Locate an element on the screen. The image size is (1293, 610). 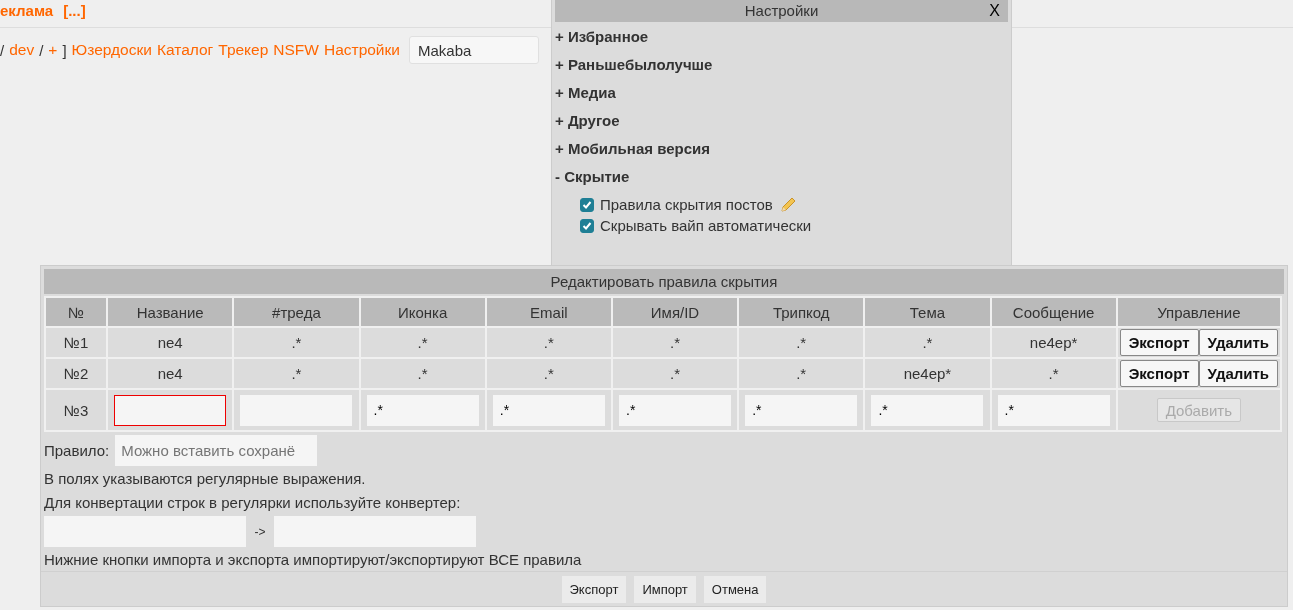
rule-label: Правило: is located at coordinates (77, 450).